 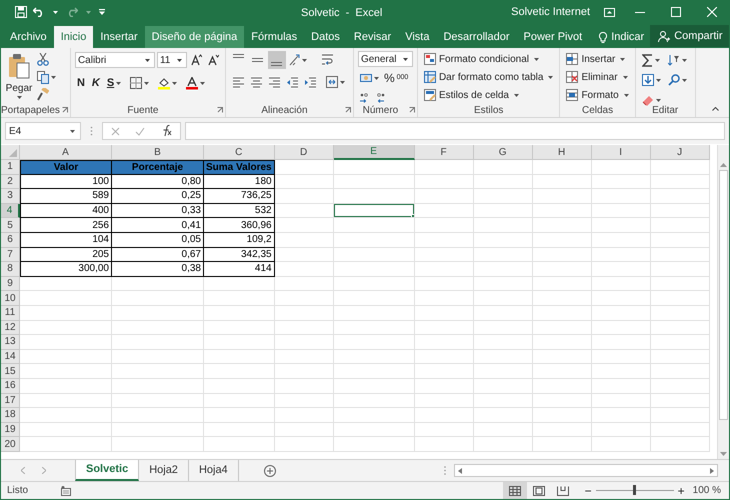 I want to click on save-icon, so click(x=21, y=12).